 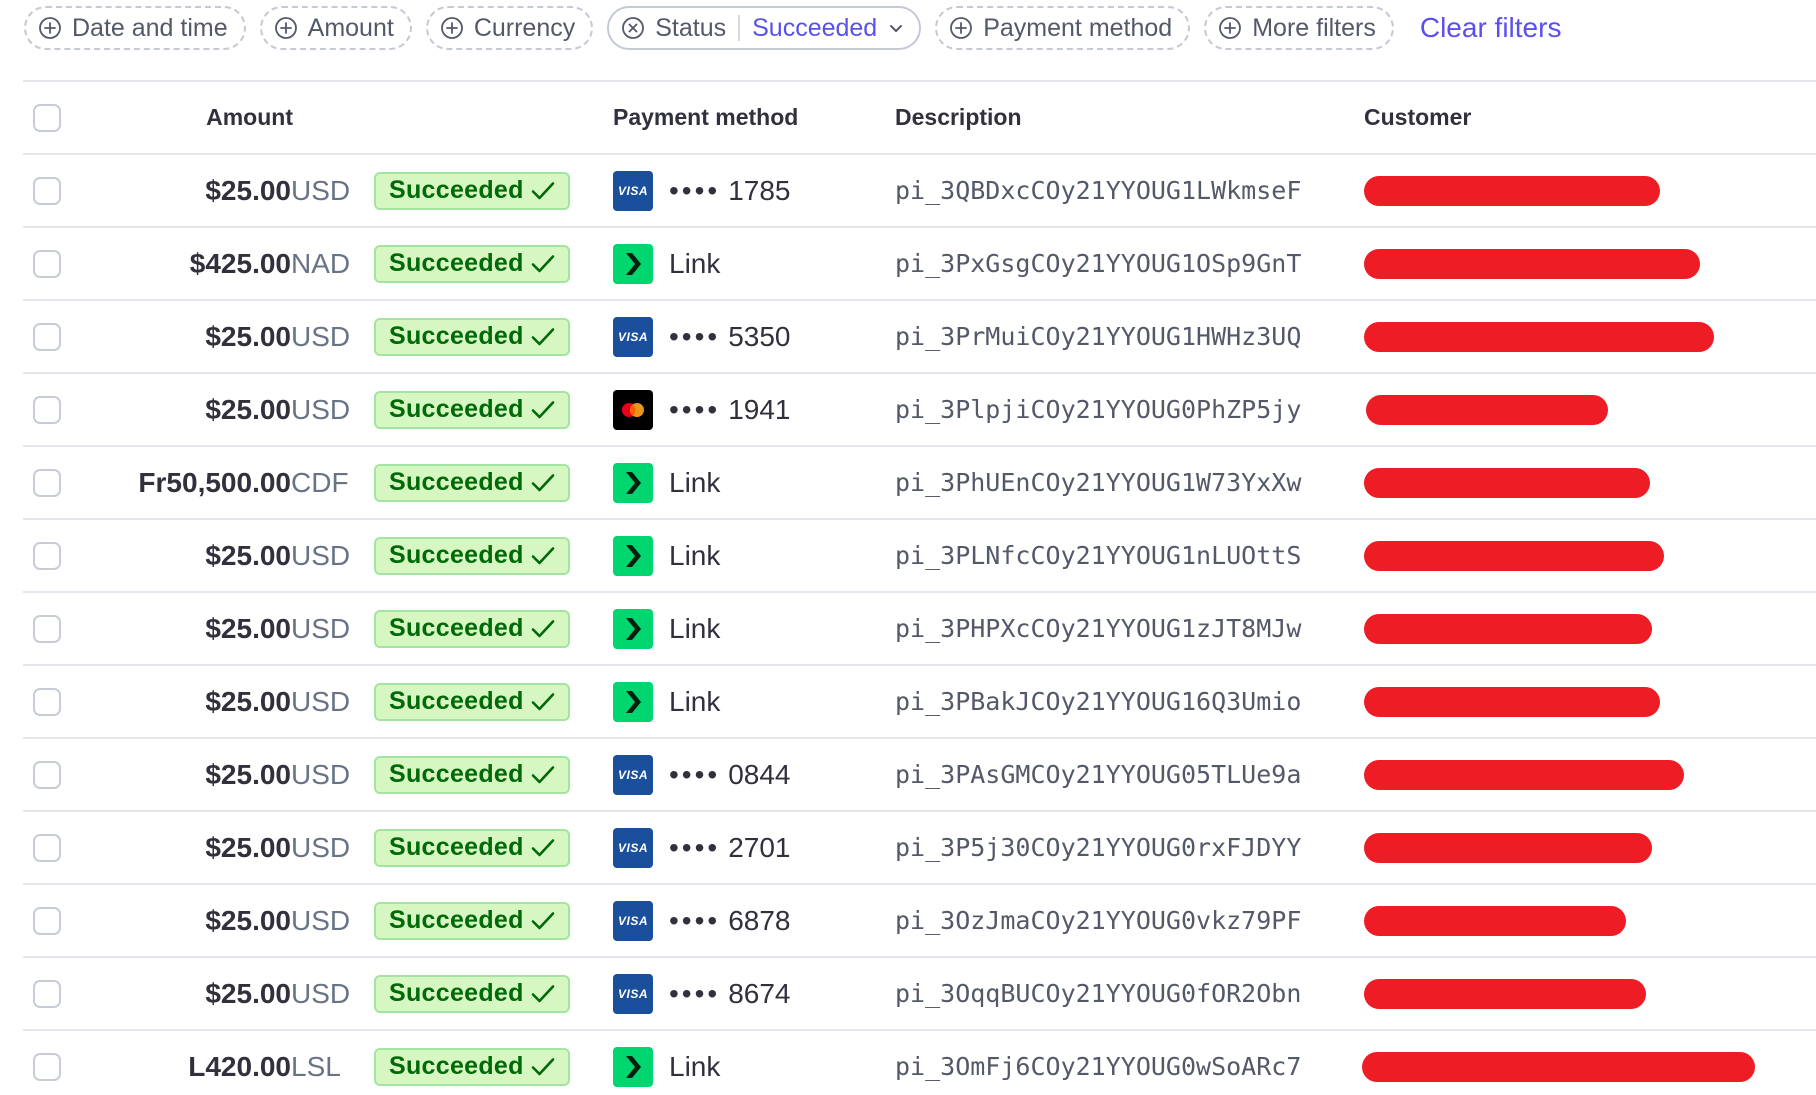 What do you see at coordinates (1098, 336) in the screenshot?
I see `description-cell: pi_3PrMuiCOy21YYOUG1HWHz3UQ` at bounding box center [1098, 336].